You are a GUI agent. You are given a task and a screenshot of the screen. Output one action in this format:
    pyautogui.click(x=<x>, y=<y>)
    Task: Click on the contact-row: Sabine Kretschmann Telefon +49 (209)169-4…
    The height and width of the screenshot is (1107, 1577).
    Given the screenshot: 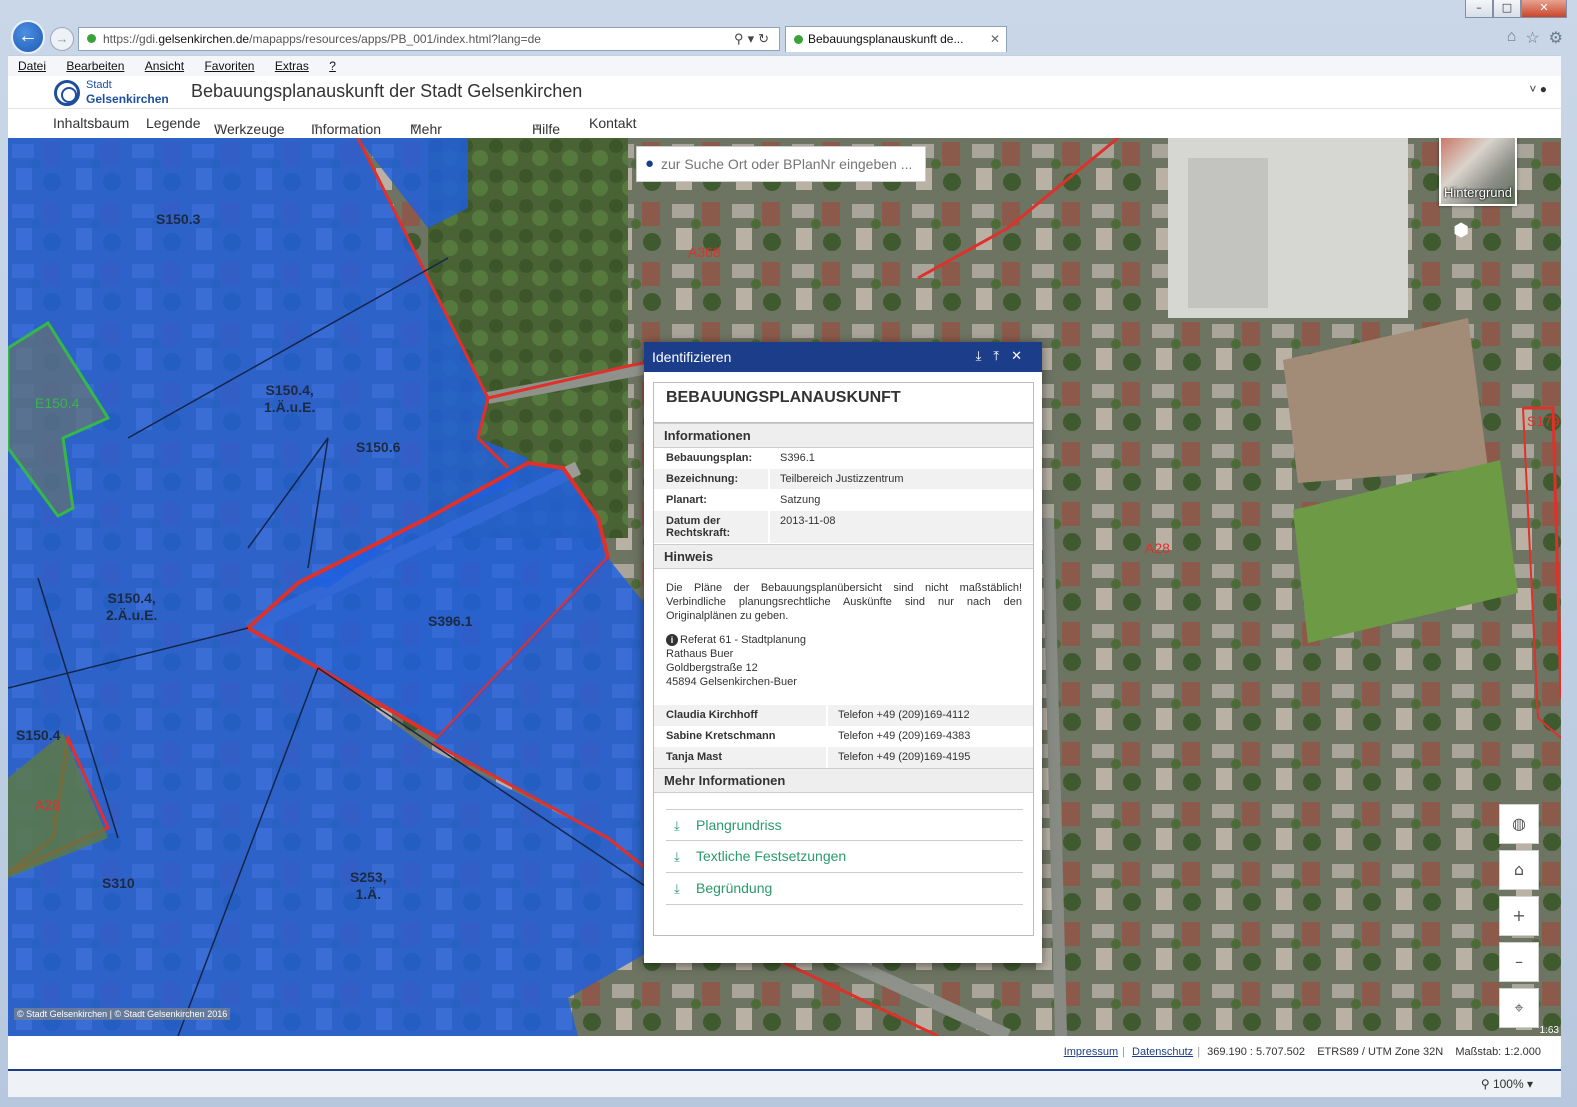 What is the action you would take?
    pyautogui.click(x=843, y=736)
    